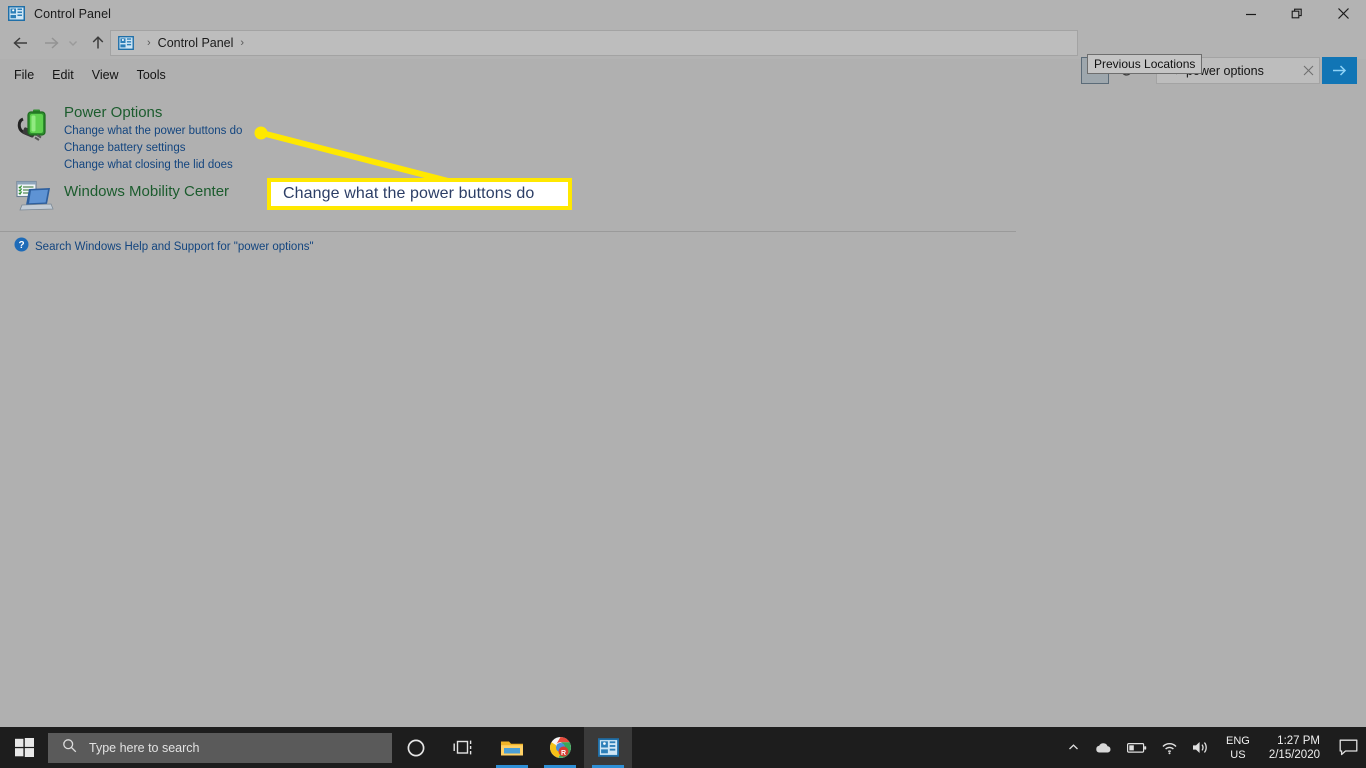 This screenshot has height=768, width=1366. What do you see at coordinates (560, 747) in the screenshot?
I see `chrome-icon: R` at bounding box center [560, 747].